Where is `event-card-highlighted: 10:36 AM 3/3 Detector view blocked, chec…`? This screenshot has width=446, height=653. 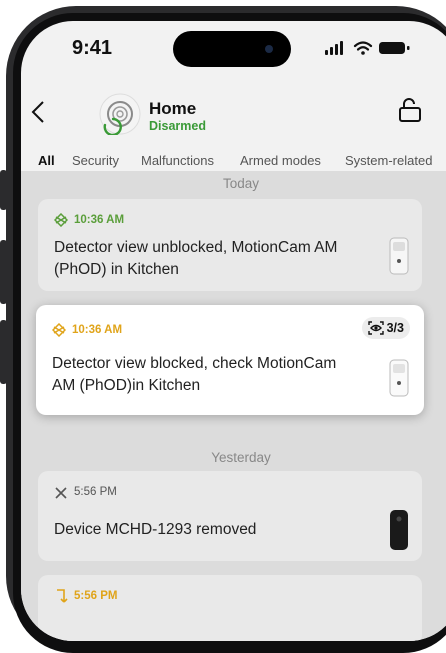
event-card-highlighted: 10:36 AM 3/3 Detector view blocked, chec… is located at coordinates (230, 360).